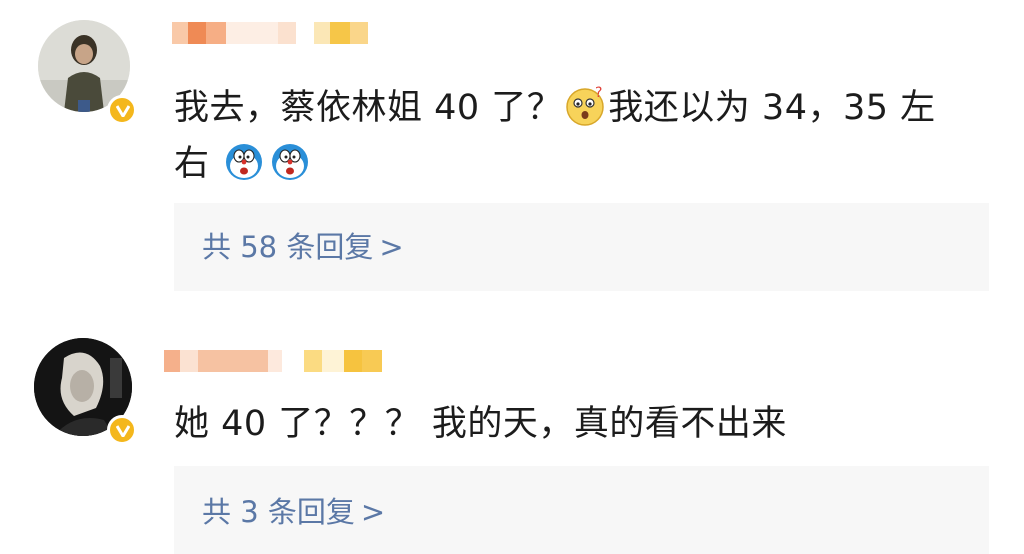 The width and height of the screenshot is (1024, 554). I want to click on view-replies-link: 共 3 条回复 >, so click(293, 512).